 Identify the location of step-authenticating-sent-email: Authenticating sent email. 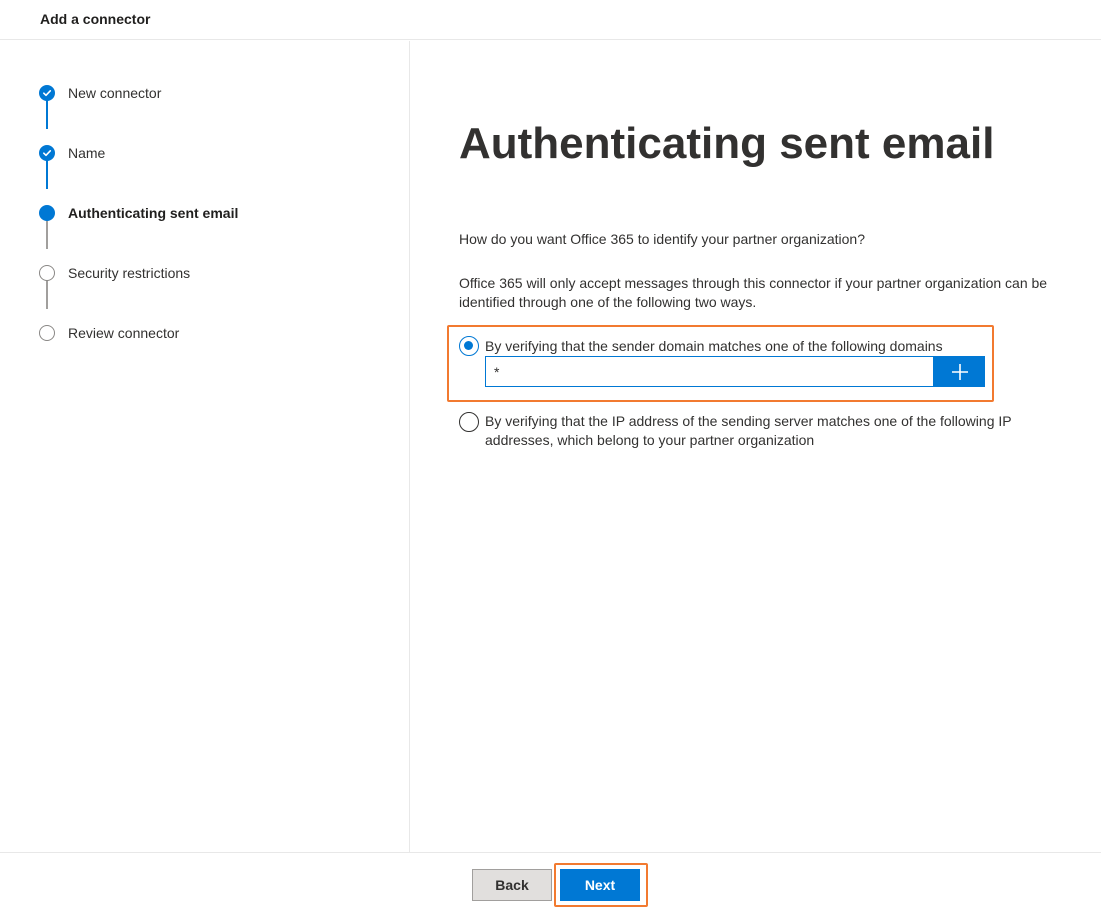
(138, 213).